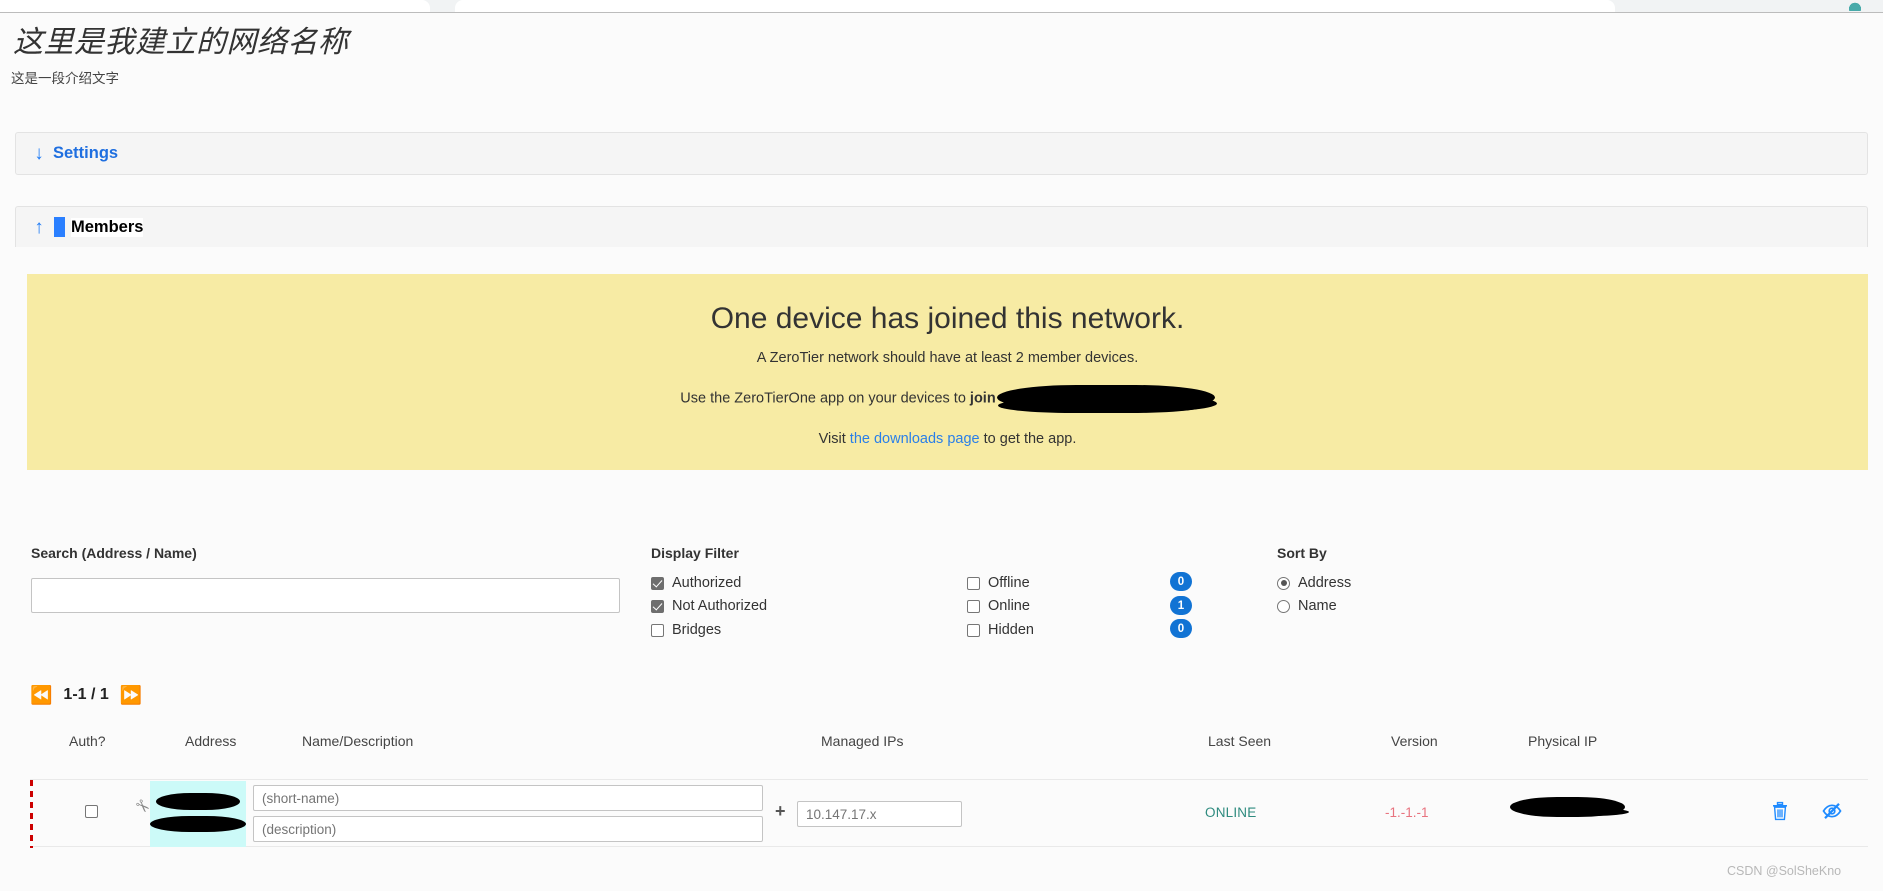  What do you see at coordinates (508, 798) in the screenshot?
I see `member-short-name-input` at bounding box center [508, 798].